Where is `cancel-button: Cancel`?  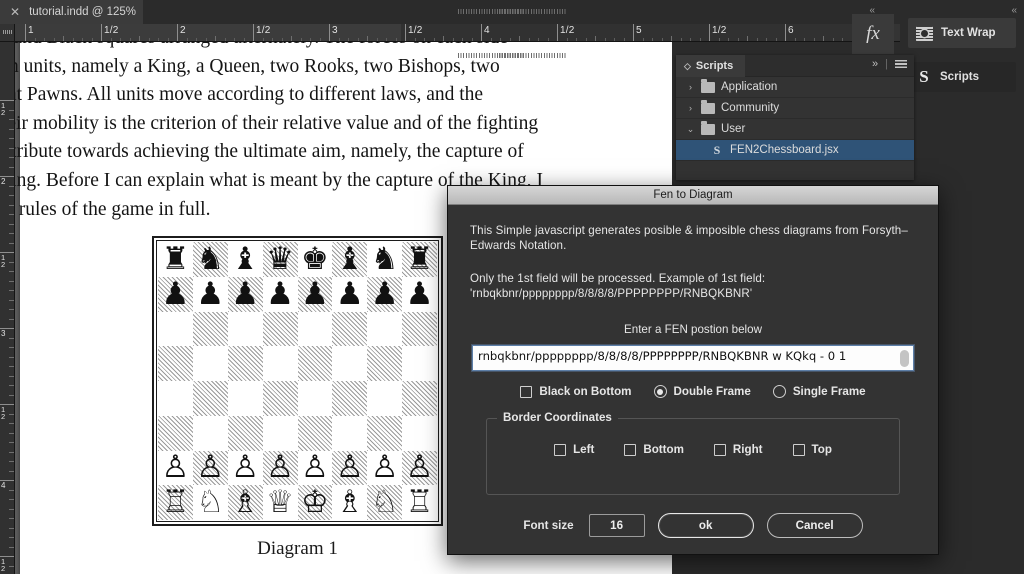
cancel-button: Cancel is located at coordinates (814, 525).